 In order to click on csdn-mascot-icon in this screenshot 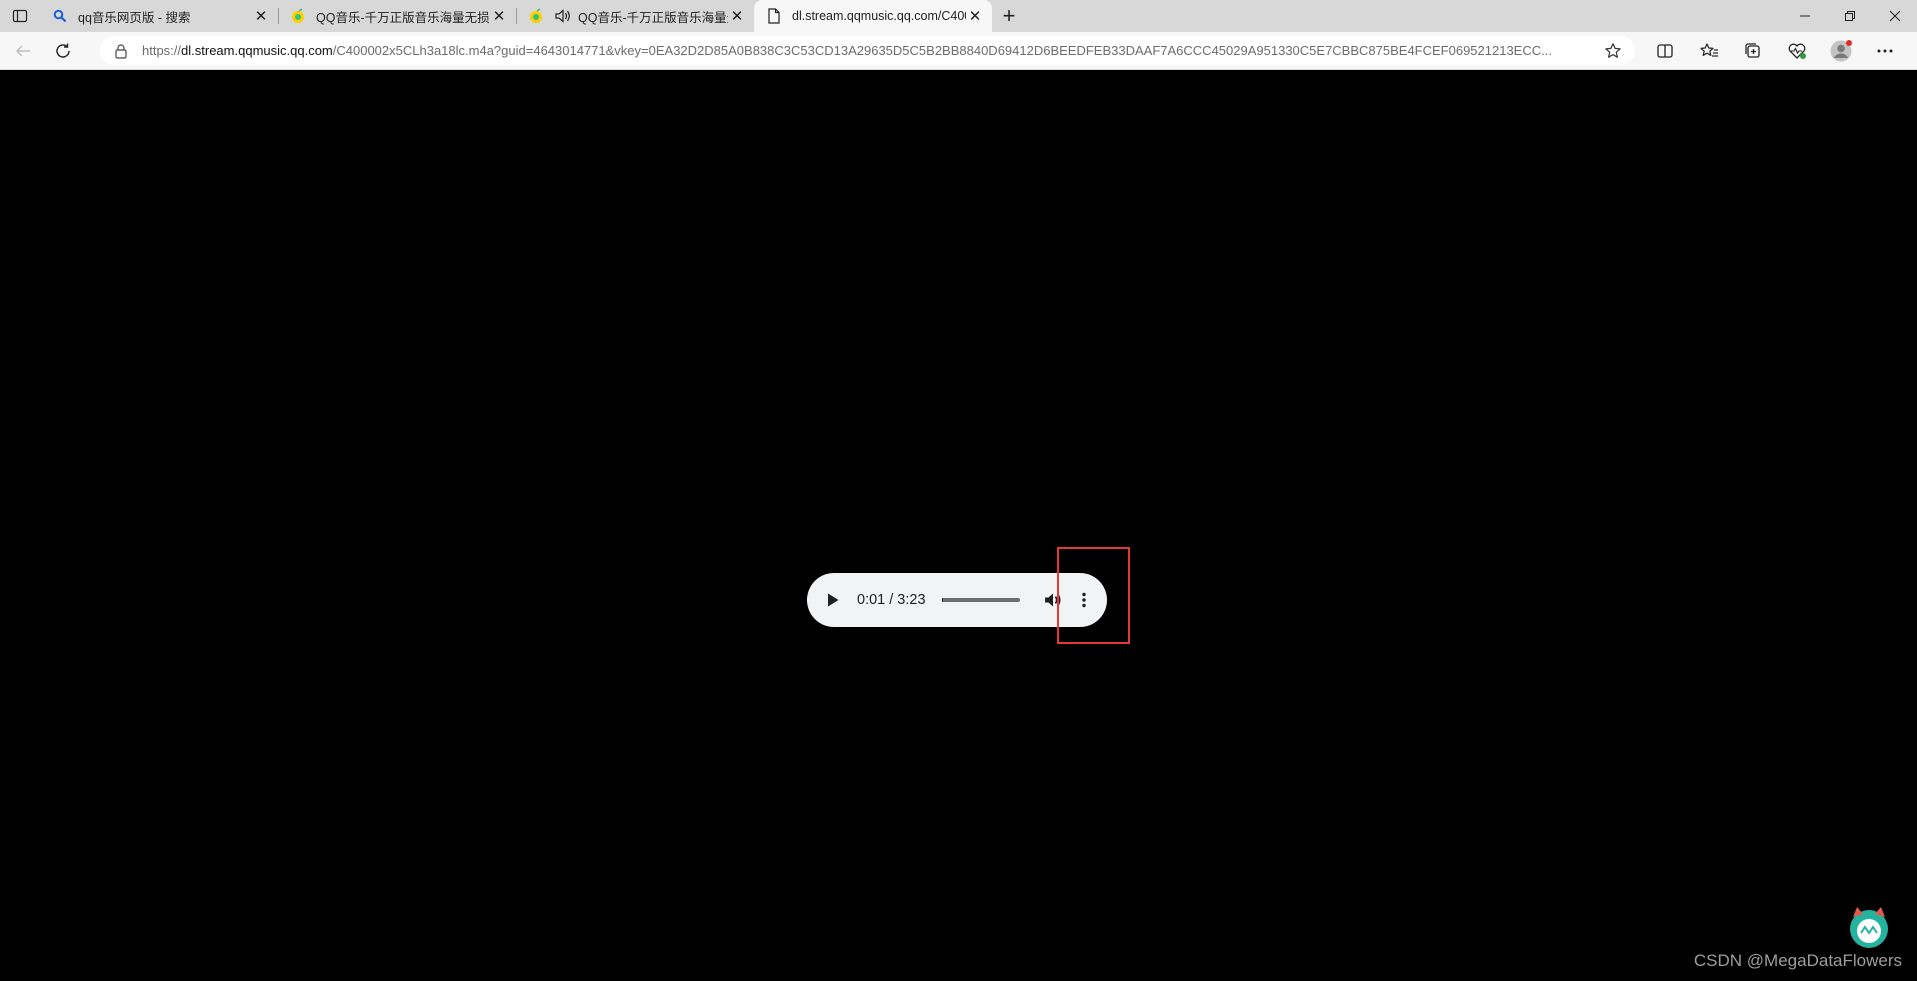, I will do `click(1869, 927)`.